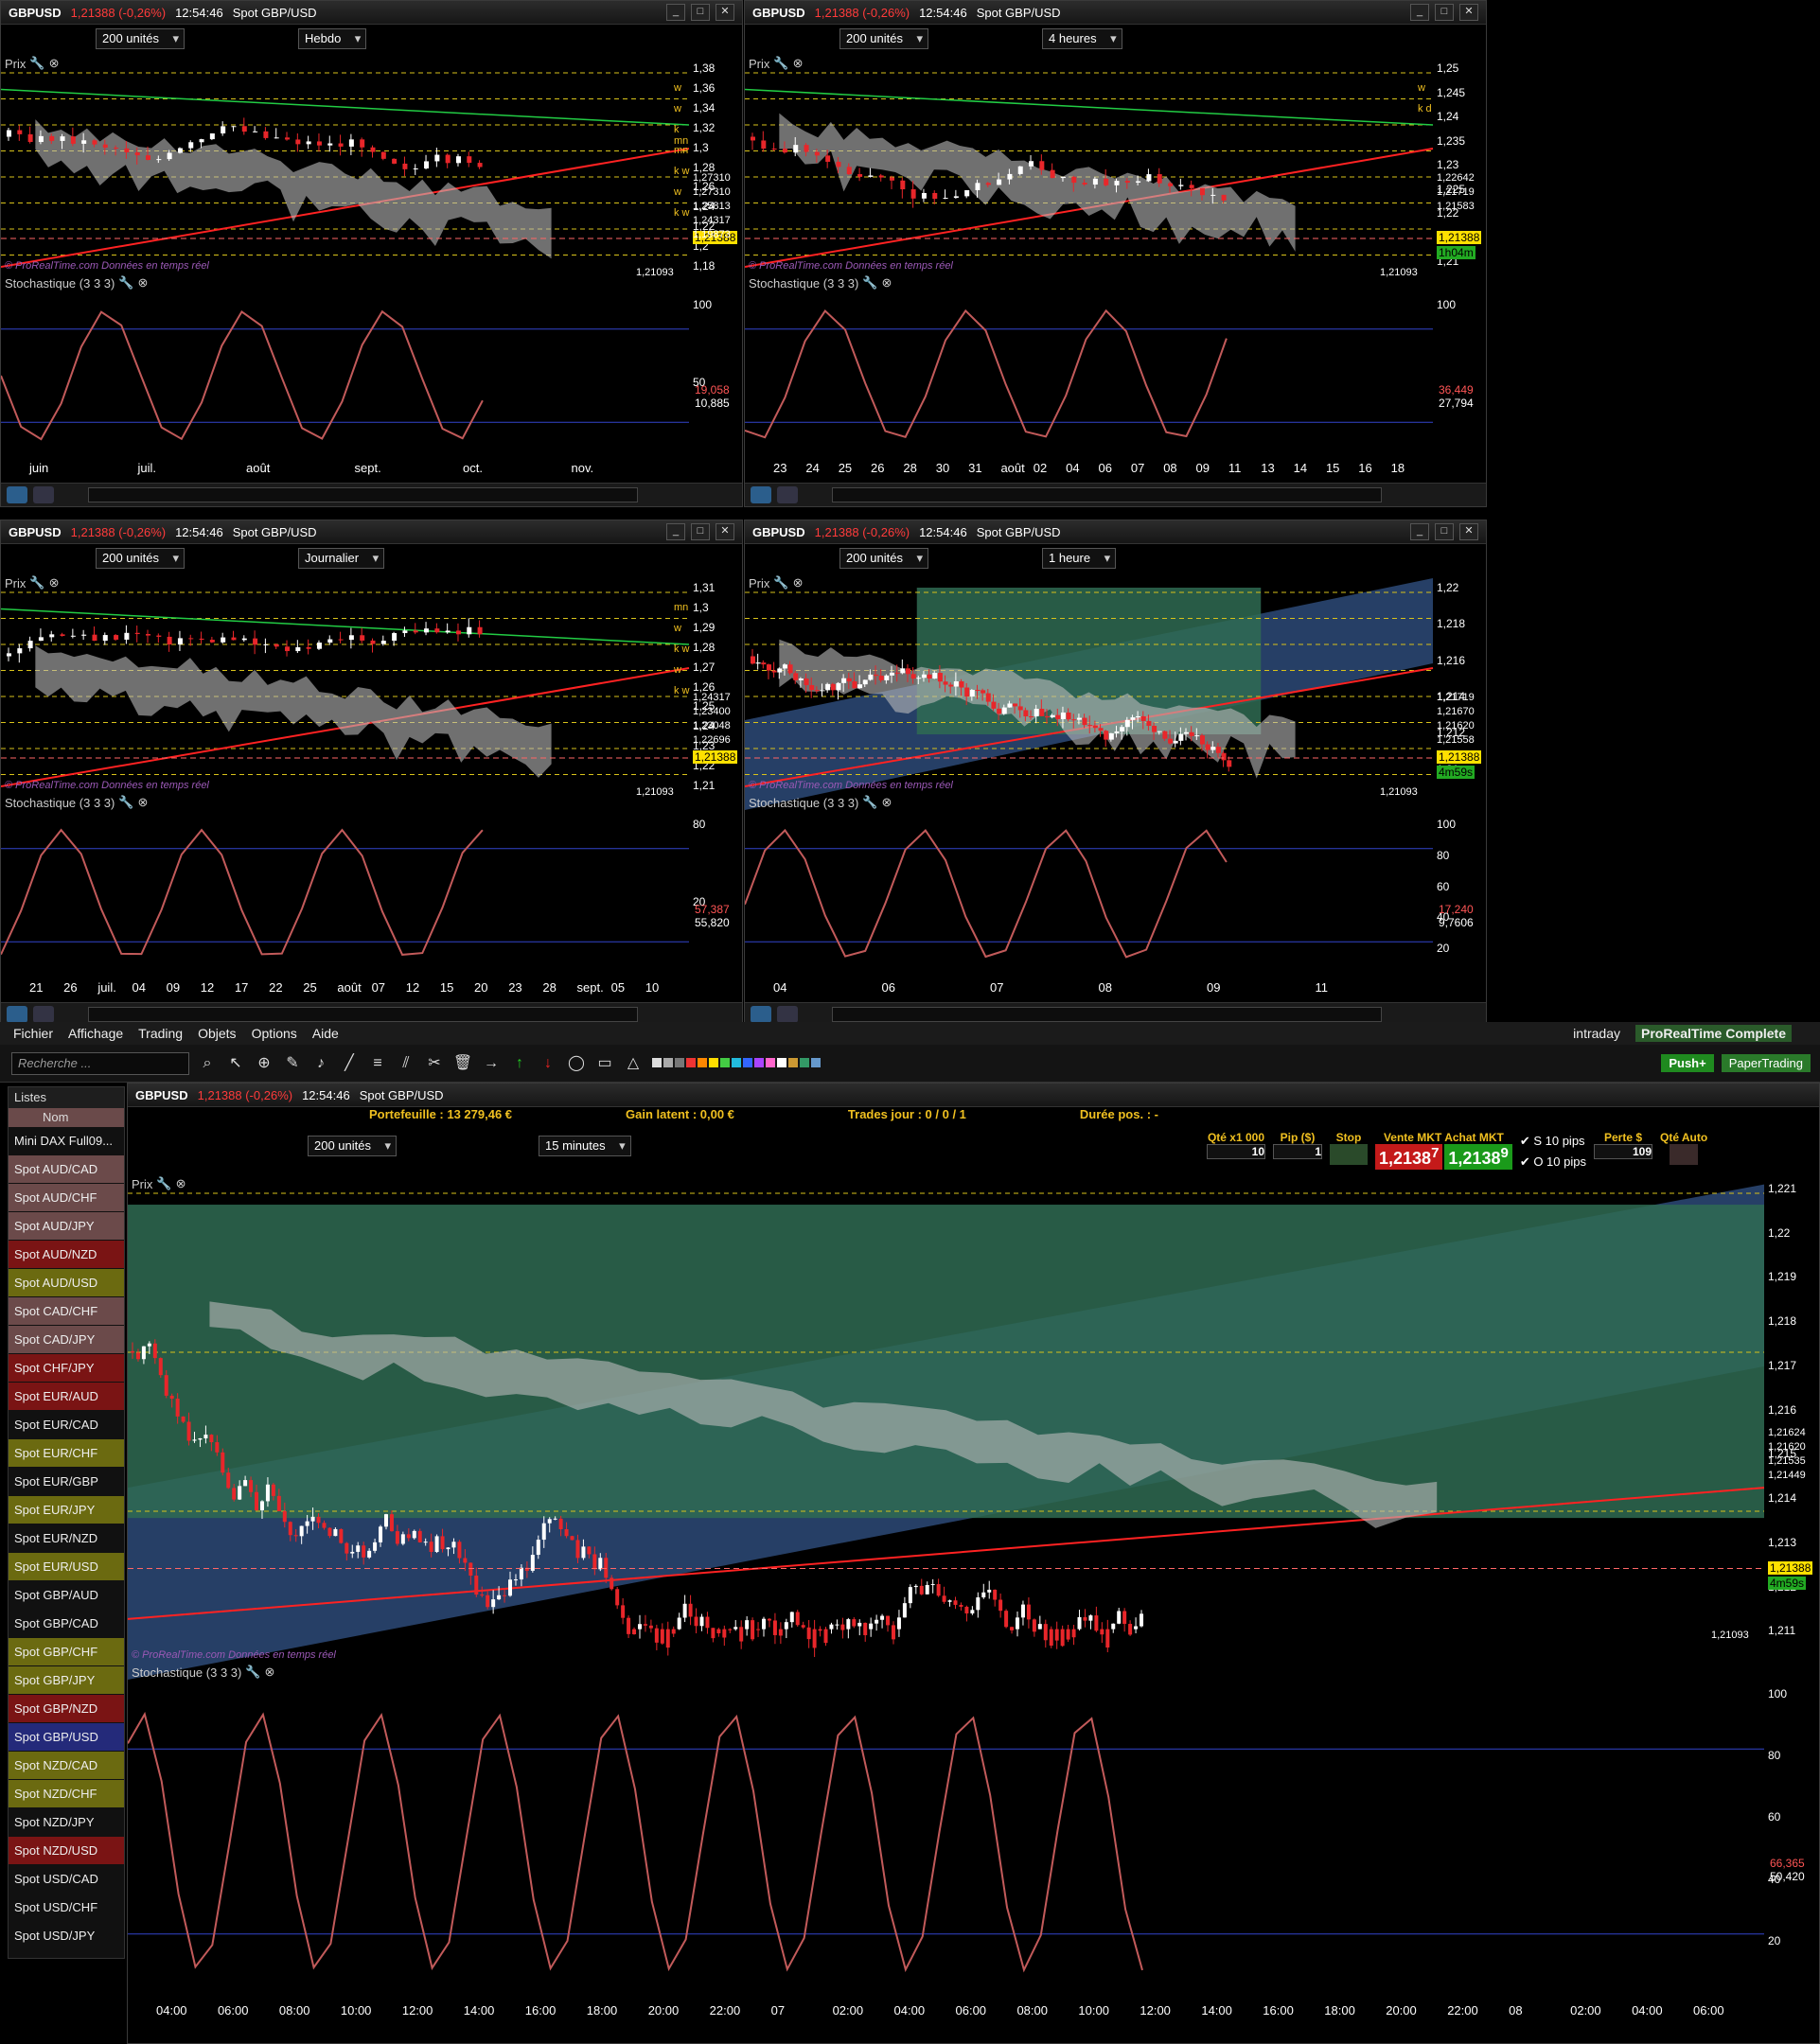  Describe the element at coordinates (66, 1624) in the screenshot. I see `watchlist-item: Spot GBP/CAD` at that location.